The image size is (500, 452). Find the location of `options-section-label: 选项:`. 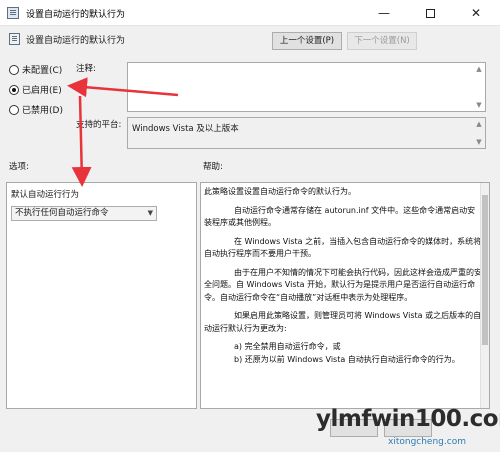

options-section-label: 选项: is located at coordinates (19, 167).